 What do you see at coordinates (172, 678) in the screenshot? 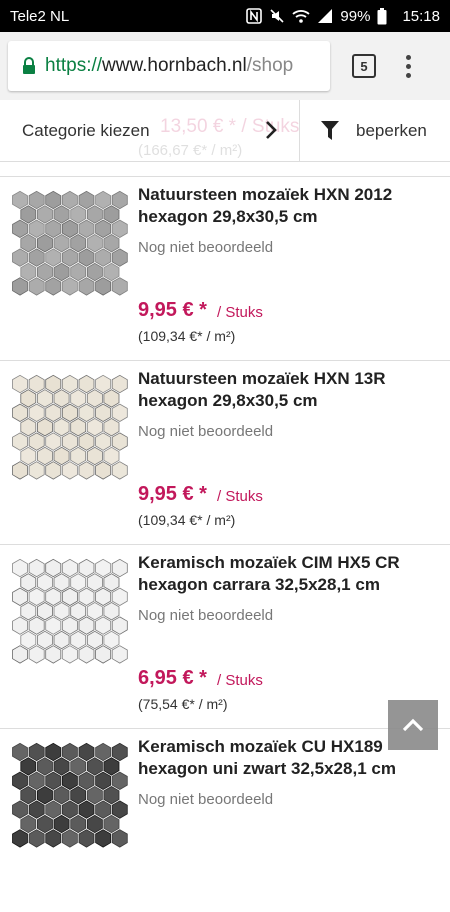
I see `product-price: 6,95 € *` at bounding box center [172, 678].